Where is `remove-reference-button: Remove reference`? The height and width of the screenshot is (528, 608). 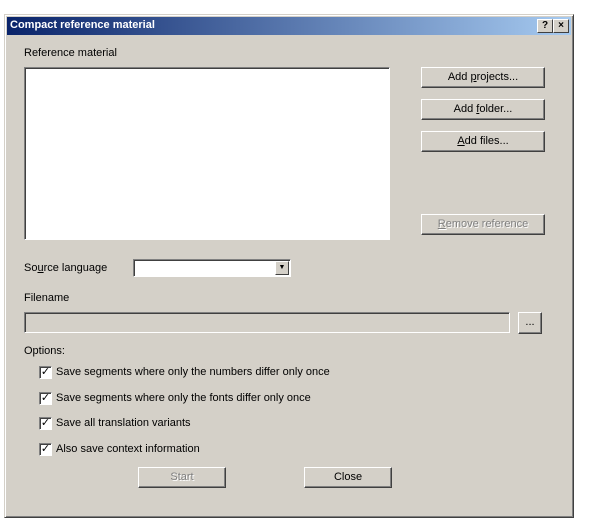 remove-reference-button: Remove reference is located at coordinates (483, 224).